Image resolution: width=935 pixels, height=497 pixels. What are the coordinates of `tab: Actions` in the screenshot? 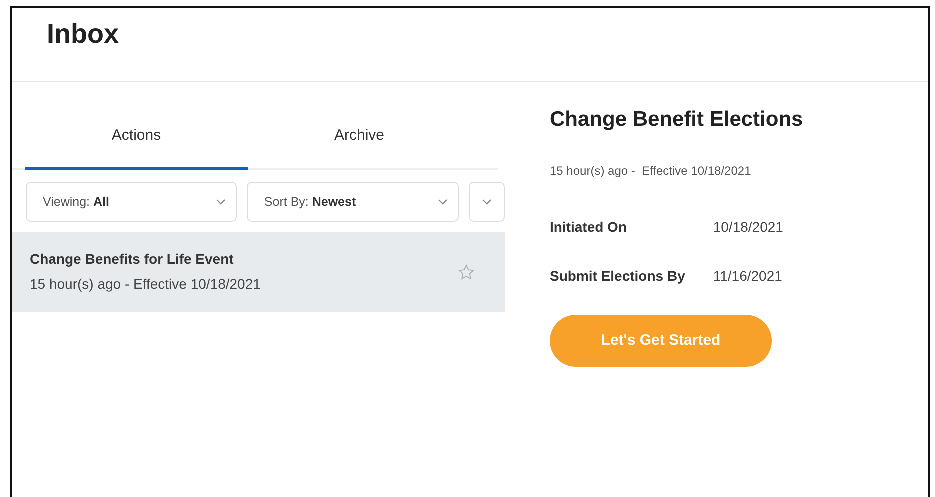 It's located at (136, 136).